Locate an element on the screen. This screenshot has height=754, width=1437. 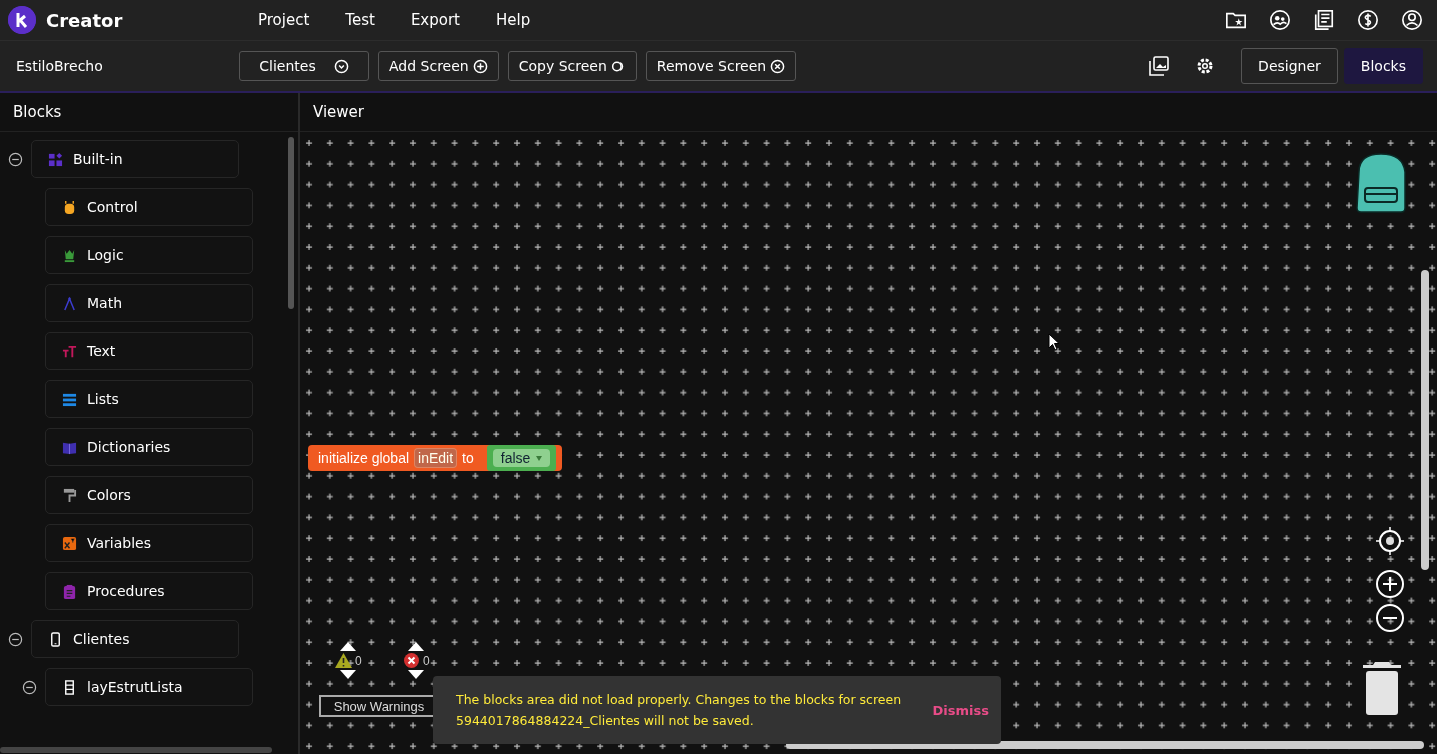
app-name: Creator is located at coordinates (84, 20).